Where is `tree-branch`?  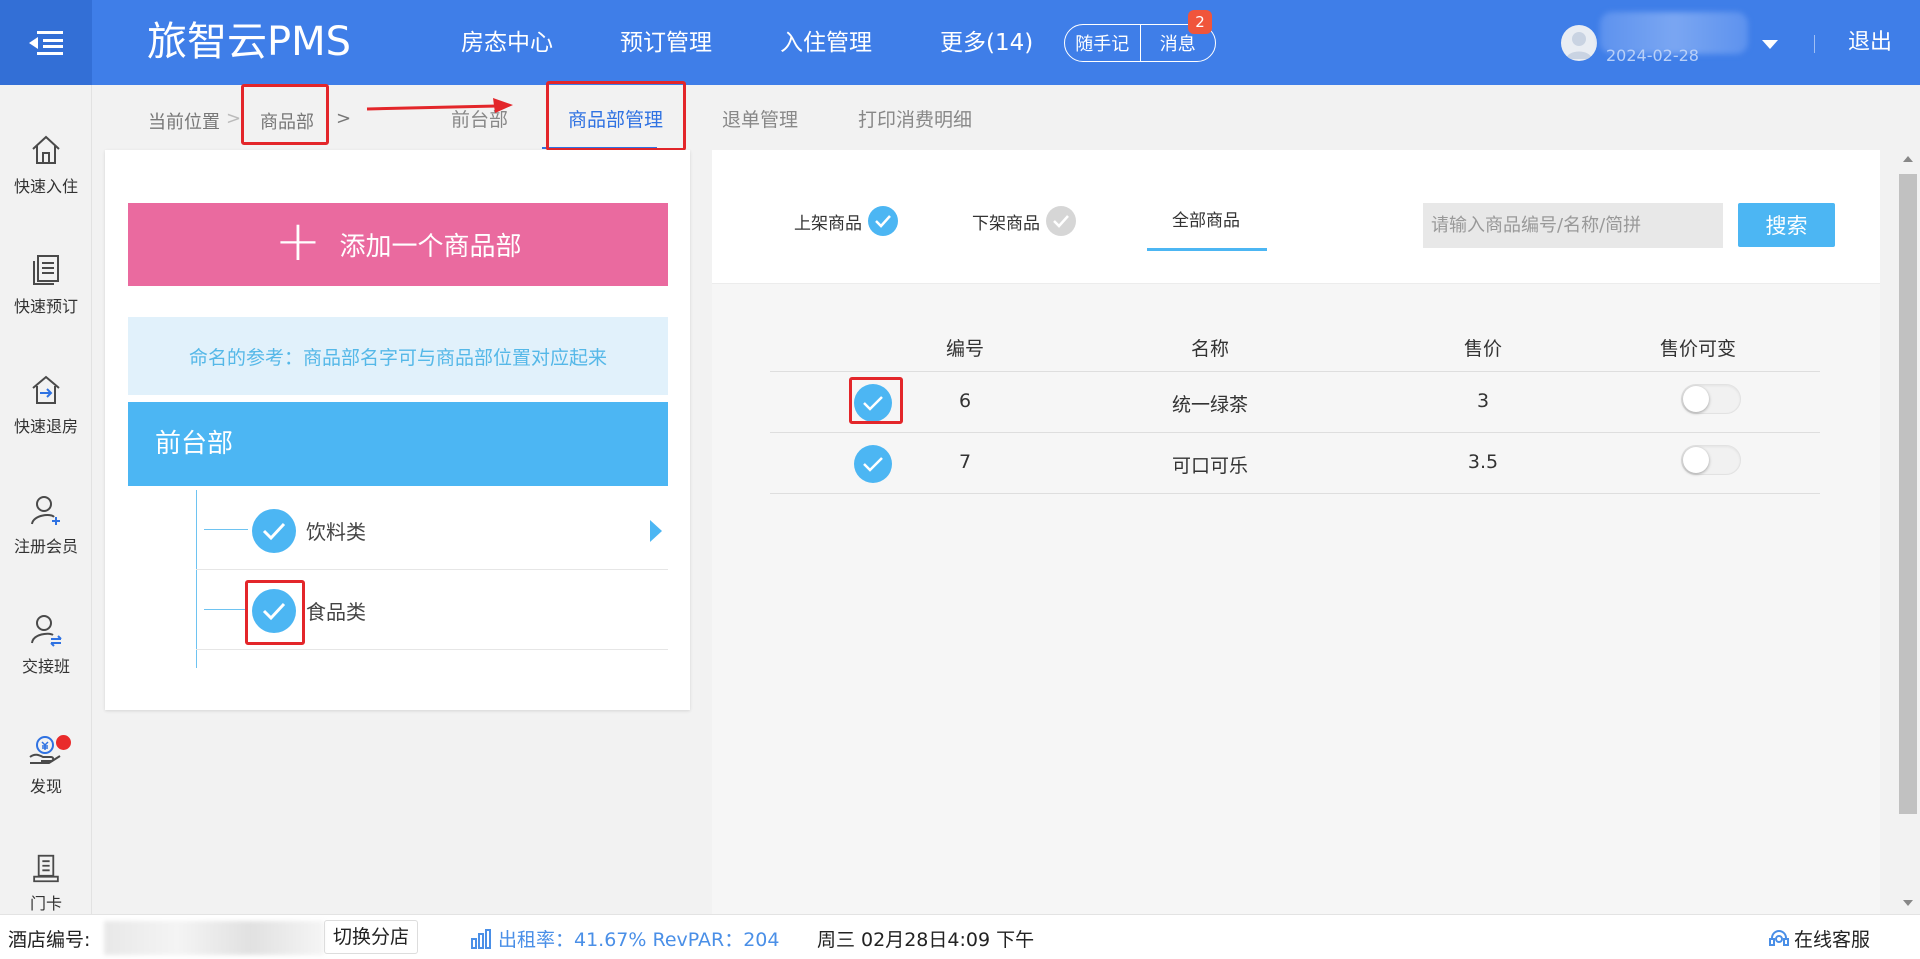 tree-branch is located at coordinates (226, 529).